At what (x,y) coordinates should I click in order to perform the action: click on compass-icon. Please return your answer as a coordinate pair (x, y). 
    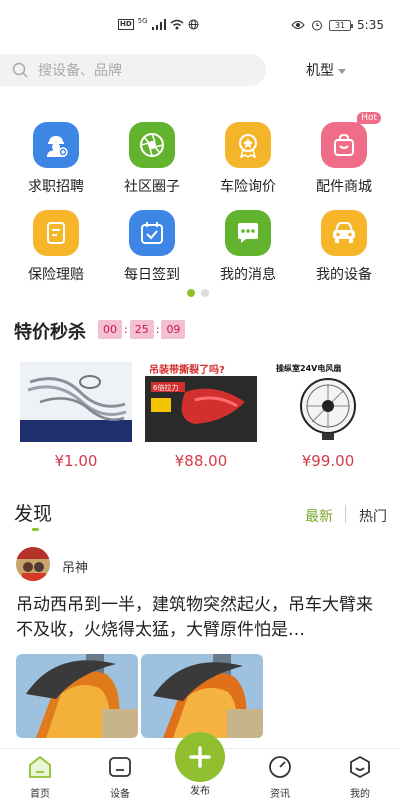
    Looking at the image, I should click on (280, 767).